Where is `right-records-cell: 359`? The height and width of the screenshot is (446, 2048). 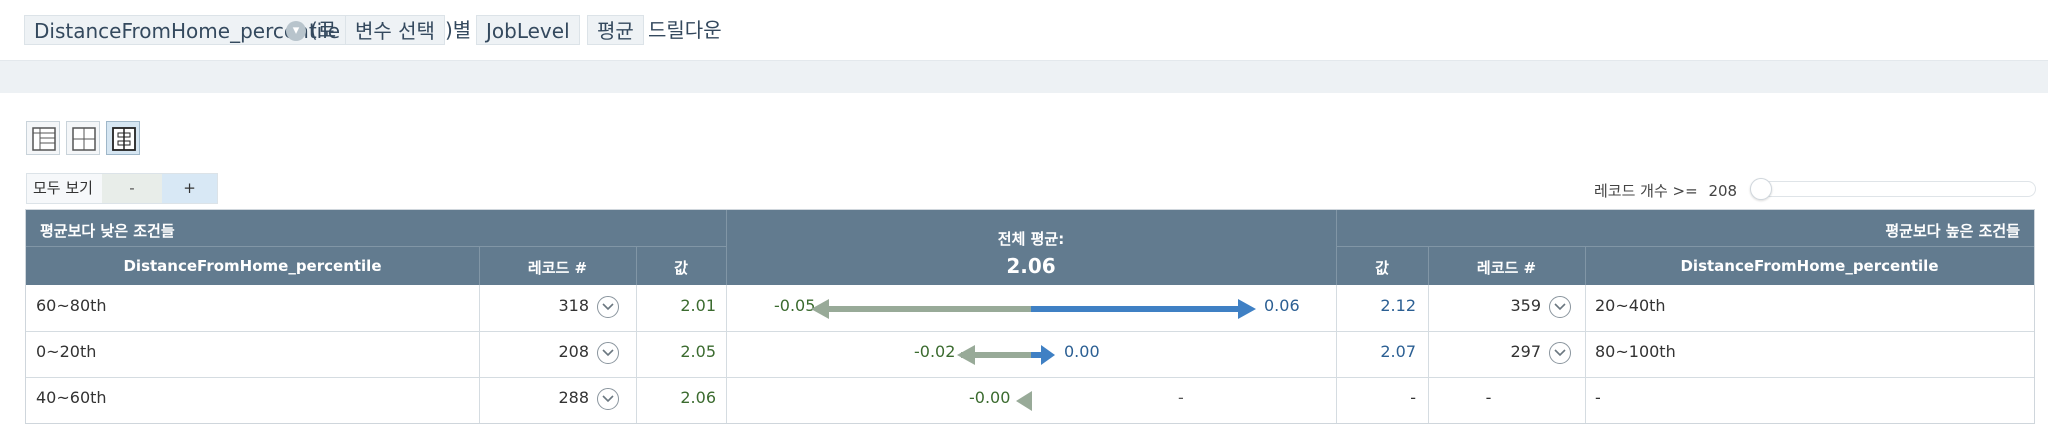 right-records-cell: 359 is located at coordinates (1525, 305).